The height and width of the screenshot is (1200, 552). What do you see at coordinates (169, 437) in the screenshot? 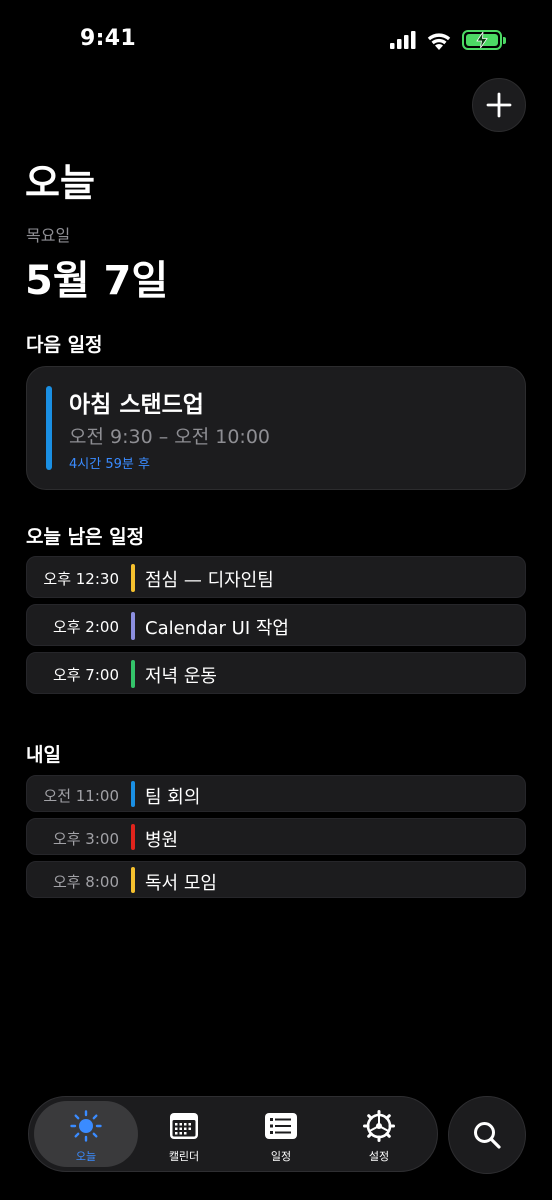
I see `next-event-time: 오전 9:30 – 오전 10:00` at bounding box center [169, 437].